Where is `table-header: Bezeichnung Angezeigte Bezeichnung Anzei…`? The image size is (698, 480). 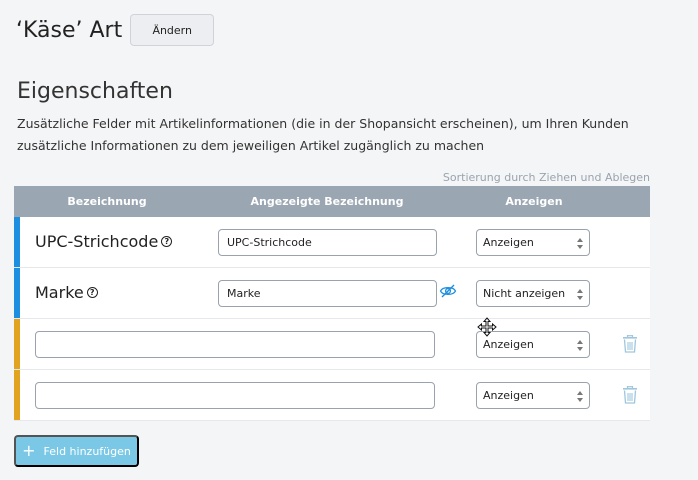 table-header: Bezeichnung Angezeigte Bezeichnung Anzei… is located at coordinates (332, 201).